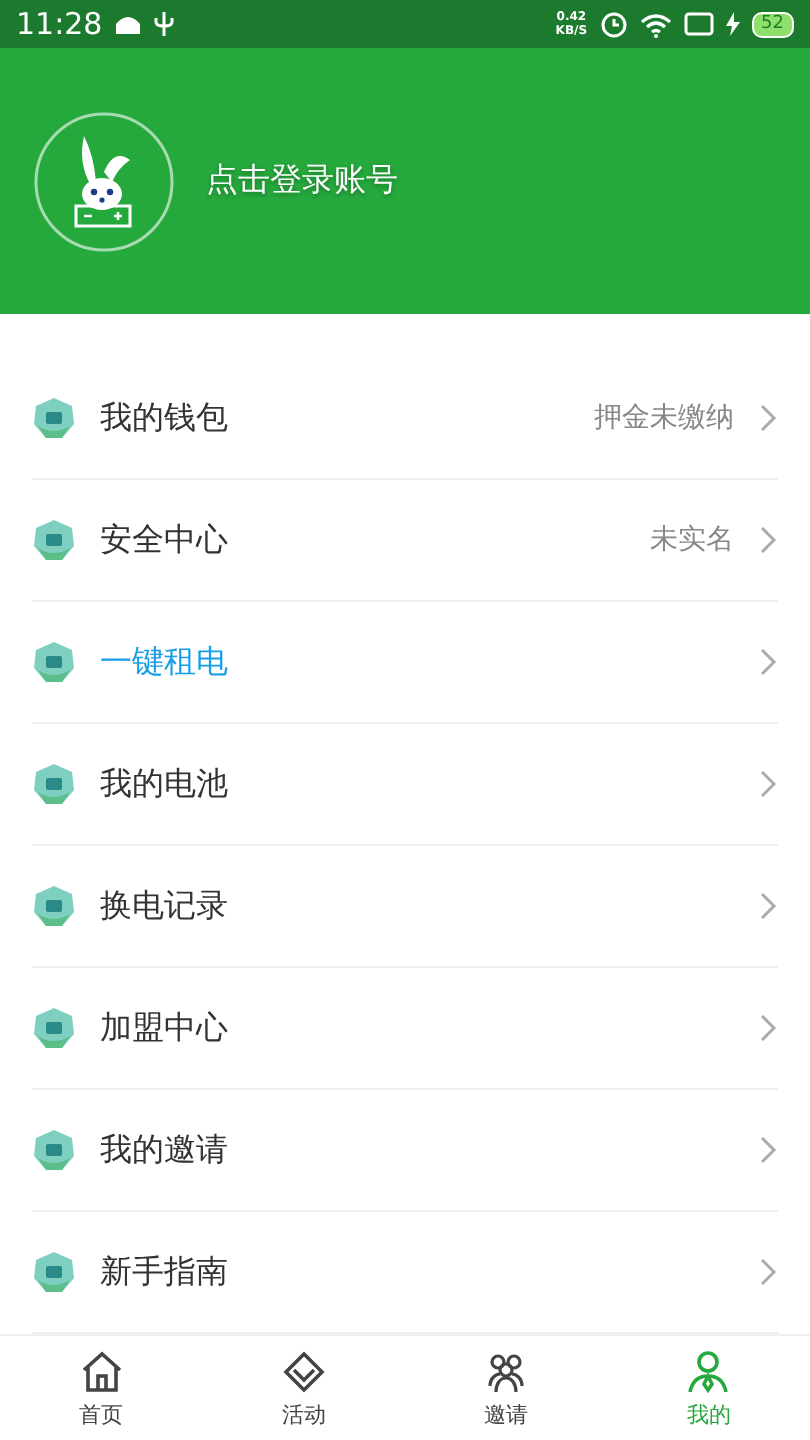 This screenshot has width=810, height=1440. I want to click on alarm-icon, so click(613, 24).